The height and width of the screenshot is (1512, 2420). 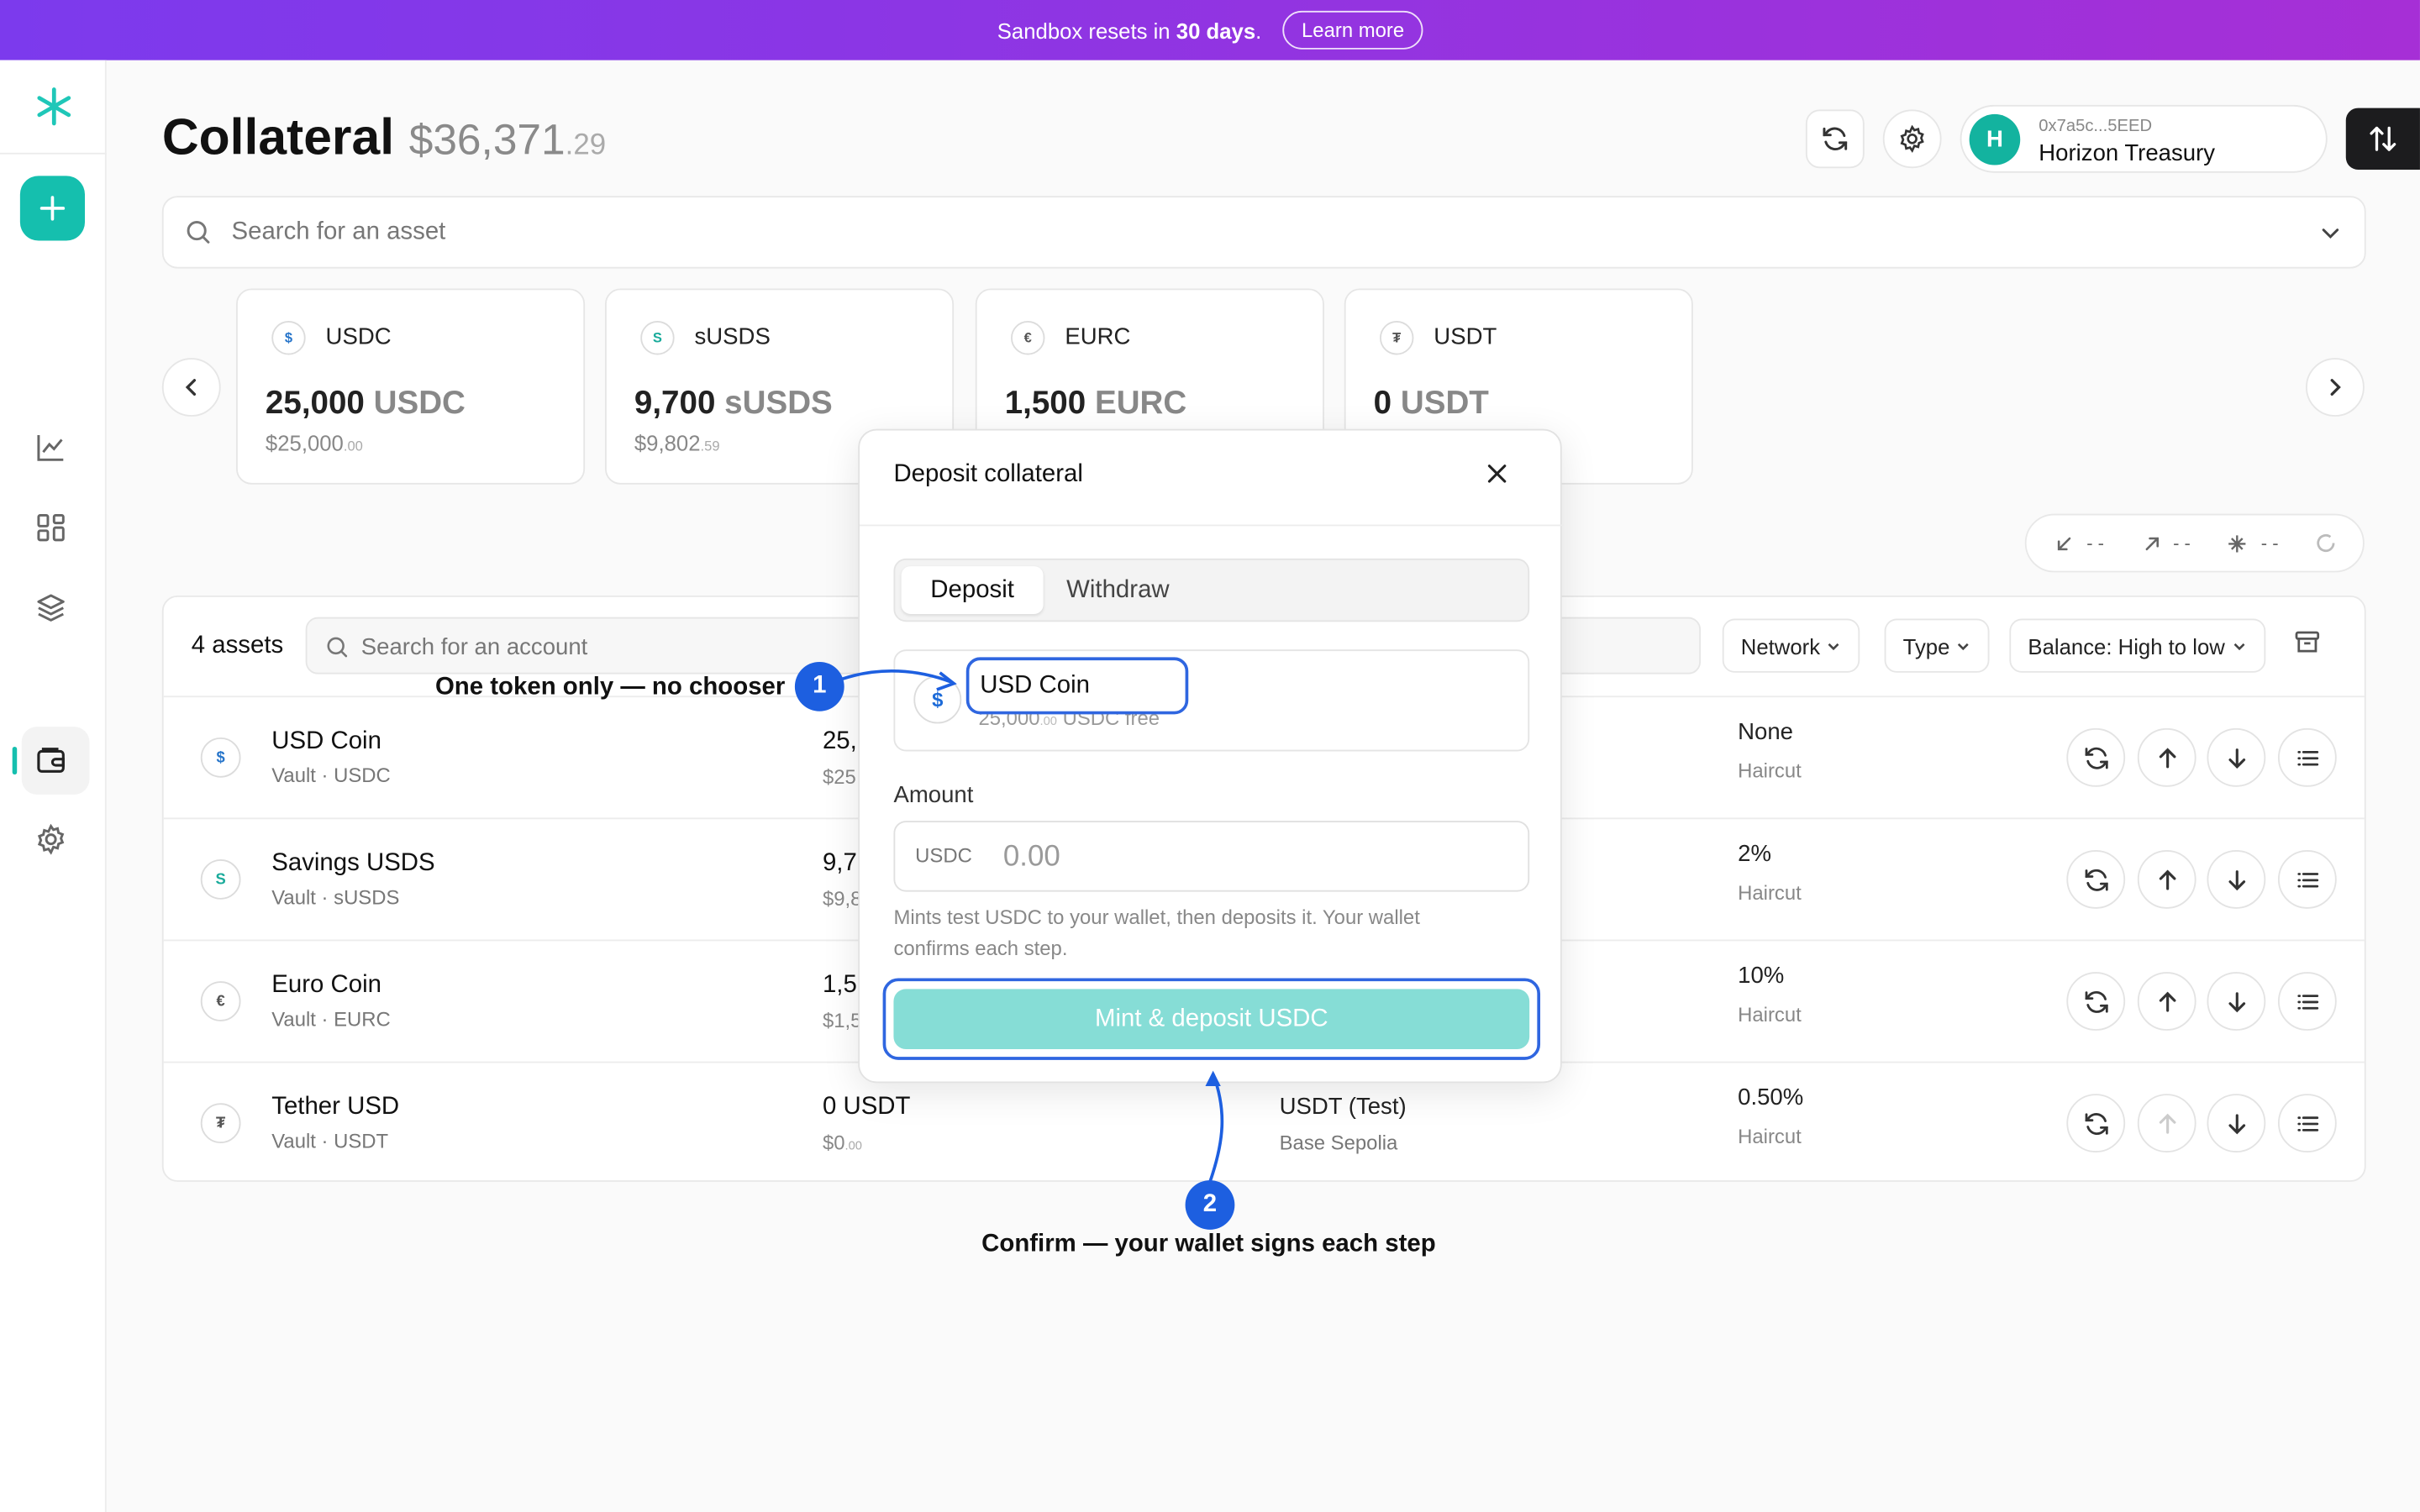 I want to click on carousel-prev-button, so click(x=191, y=387).